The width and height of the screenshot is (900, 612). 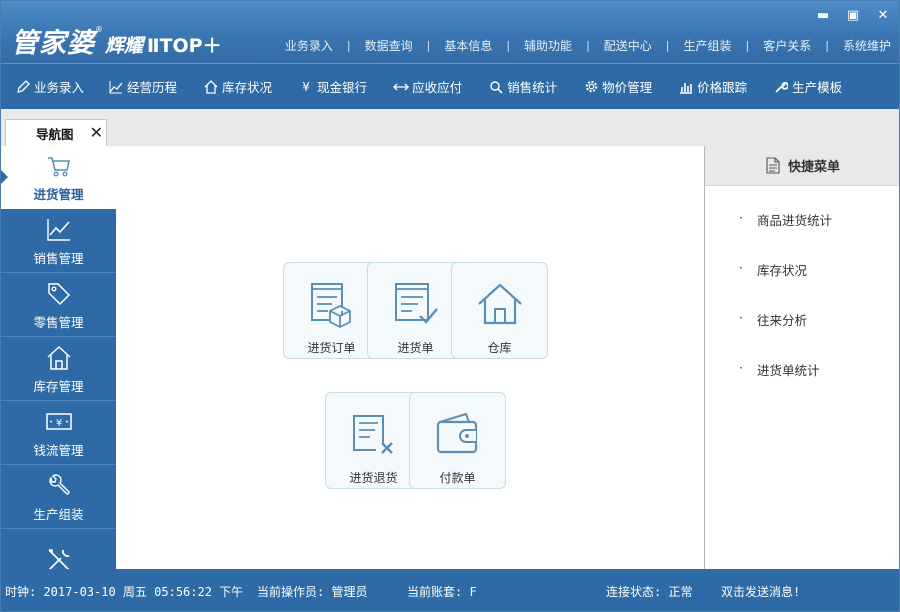 What do you see at coordinates (414, 87) in the screenshot?
I see `nav-receivable-payable: 应收应付` at bounding box center [414, 87].